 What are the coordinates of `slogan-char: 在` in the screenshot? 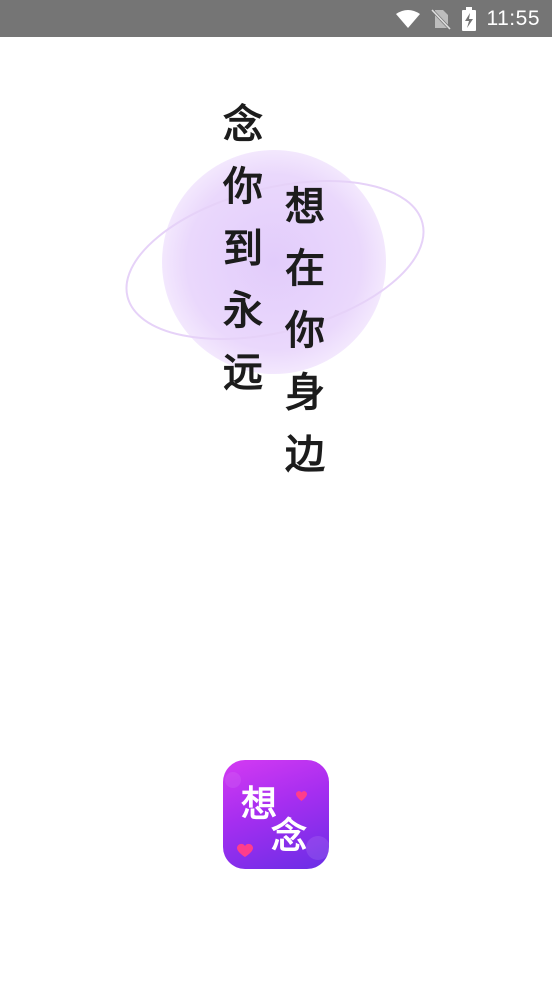 It's located at (305, 269).